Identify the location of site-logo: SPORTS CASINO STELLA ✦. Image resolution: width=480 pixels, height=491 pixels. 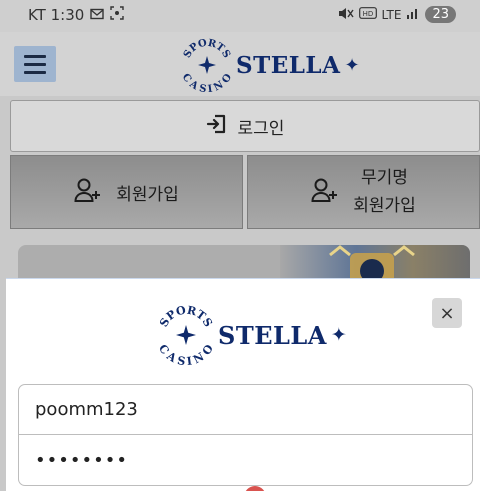
(270, 65).